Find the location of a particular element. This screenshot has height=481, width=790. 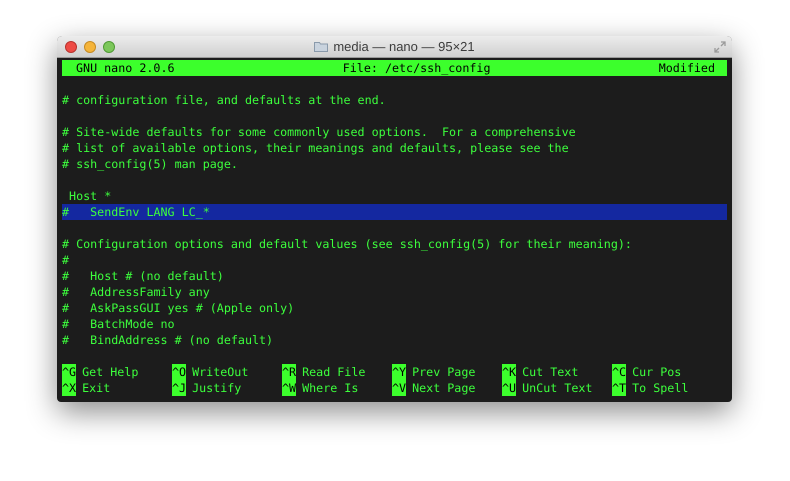

config-line: # AddressFamily any is located at coordinates (136, 292).